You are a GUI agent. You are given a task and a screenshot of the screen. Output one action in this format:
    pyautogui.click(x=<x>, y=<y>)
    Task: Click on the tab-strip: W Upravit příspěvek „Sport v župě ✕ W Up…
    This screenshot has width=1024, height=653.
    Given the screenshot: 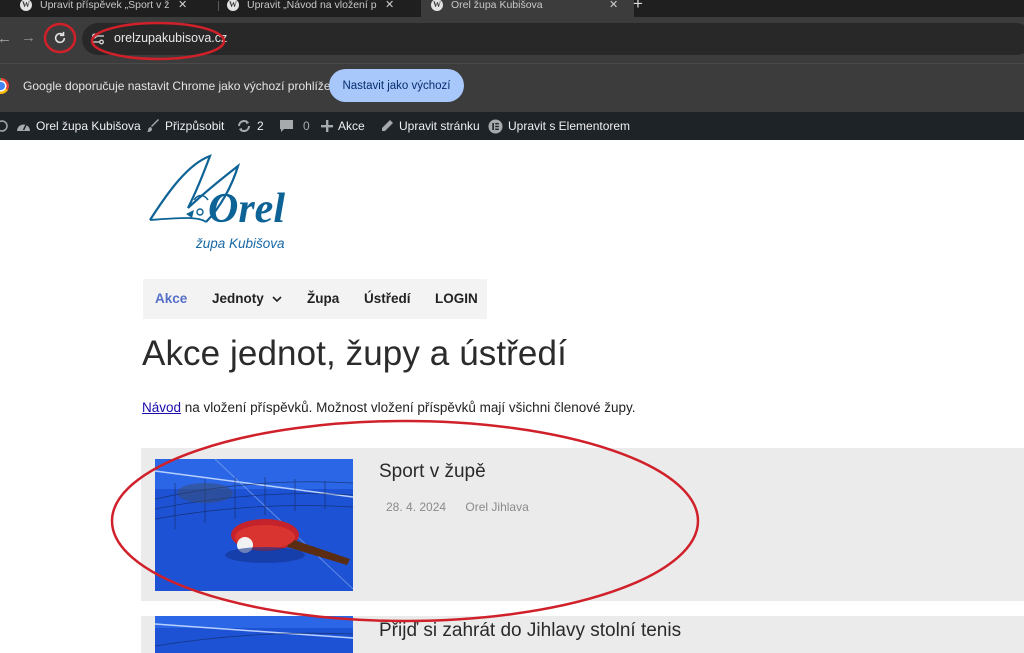 What is the action you would take?
    pyautogui.click(x=512, y=8)
    